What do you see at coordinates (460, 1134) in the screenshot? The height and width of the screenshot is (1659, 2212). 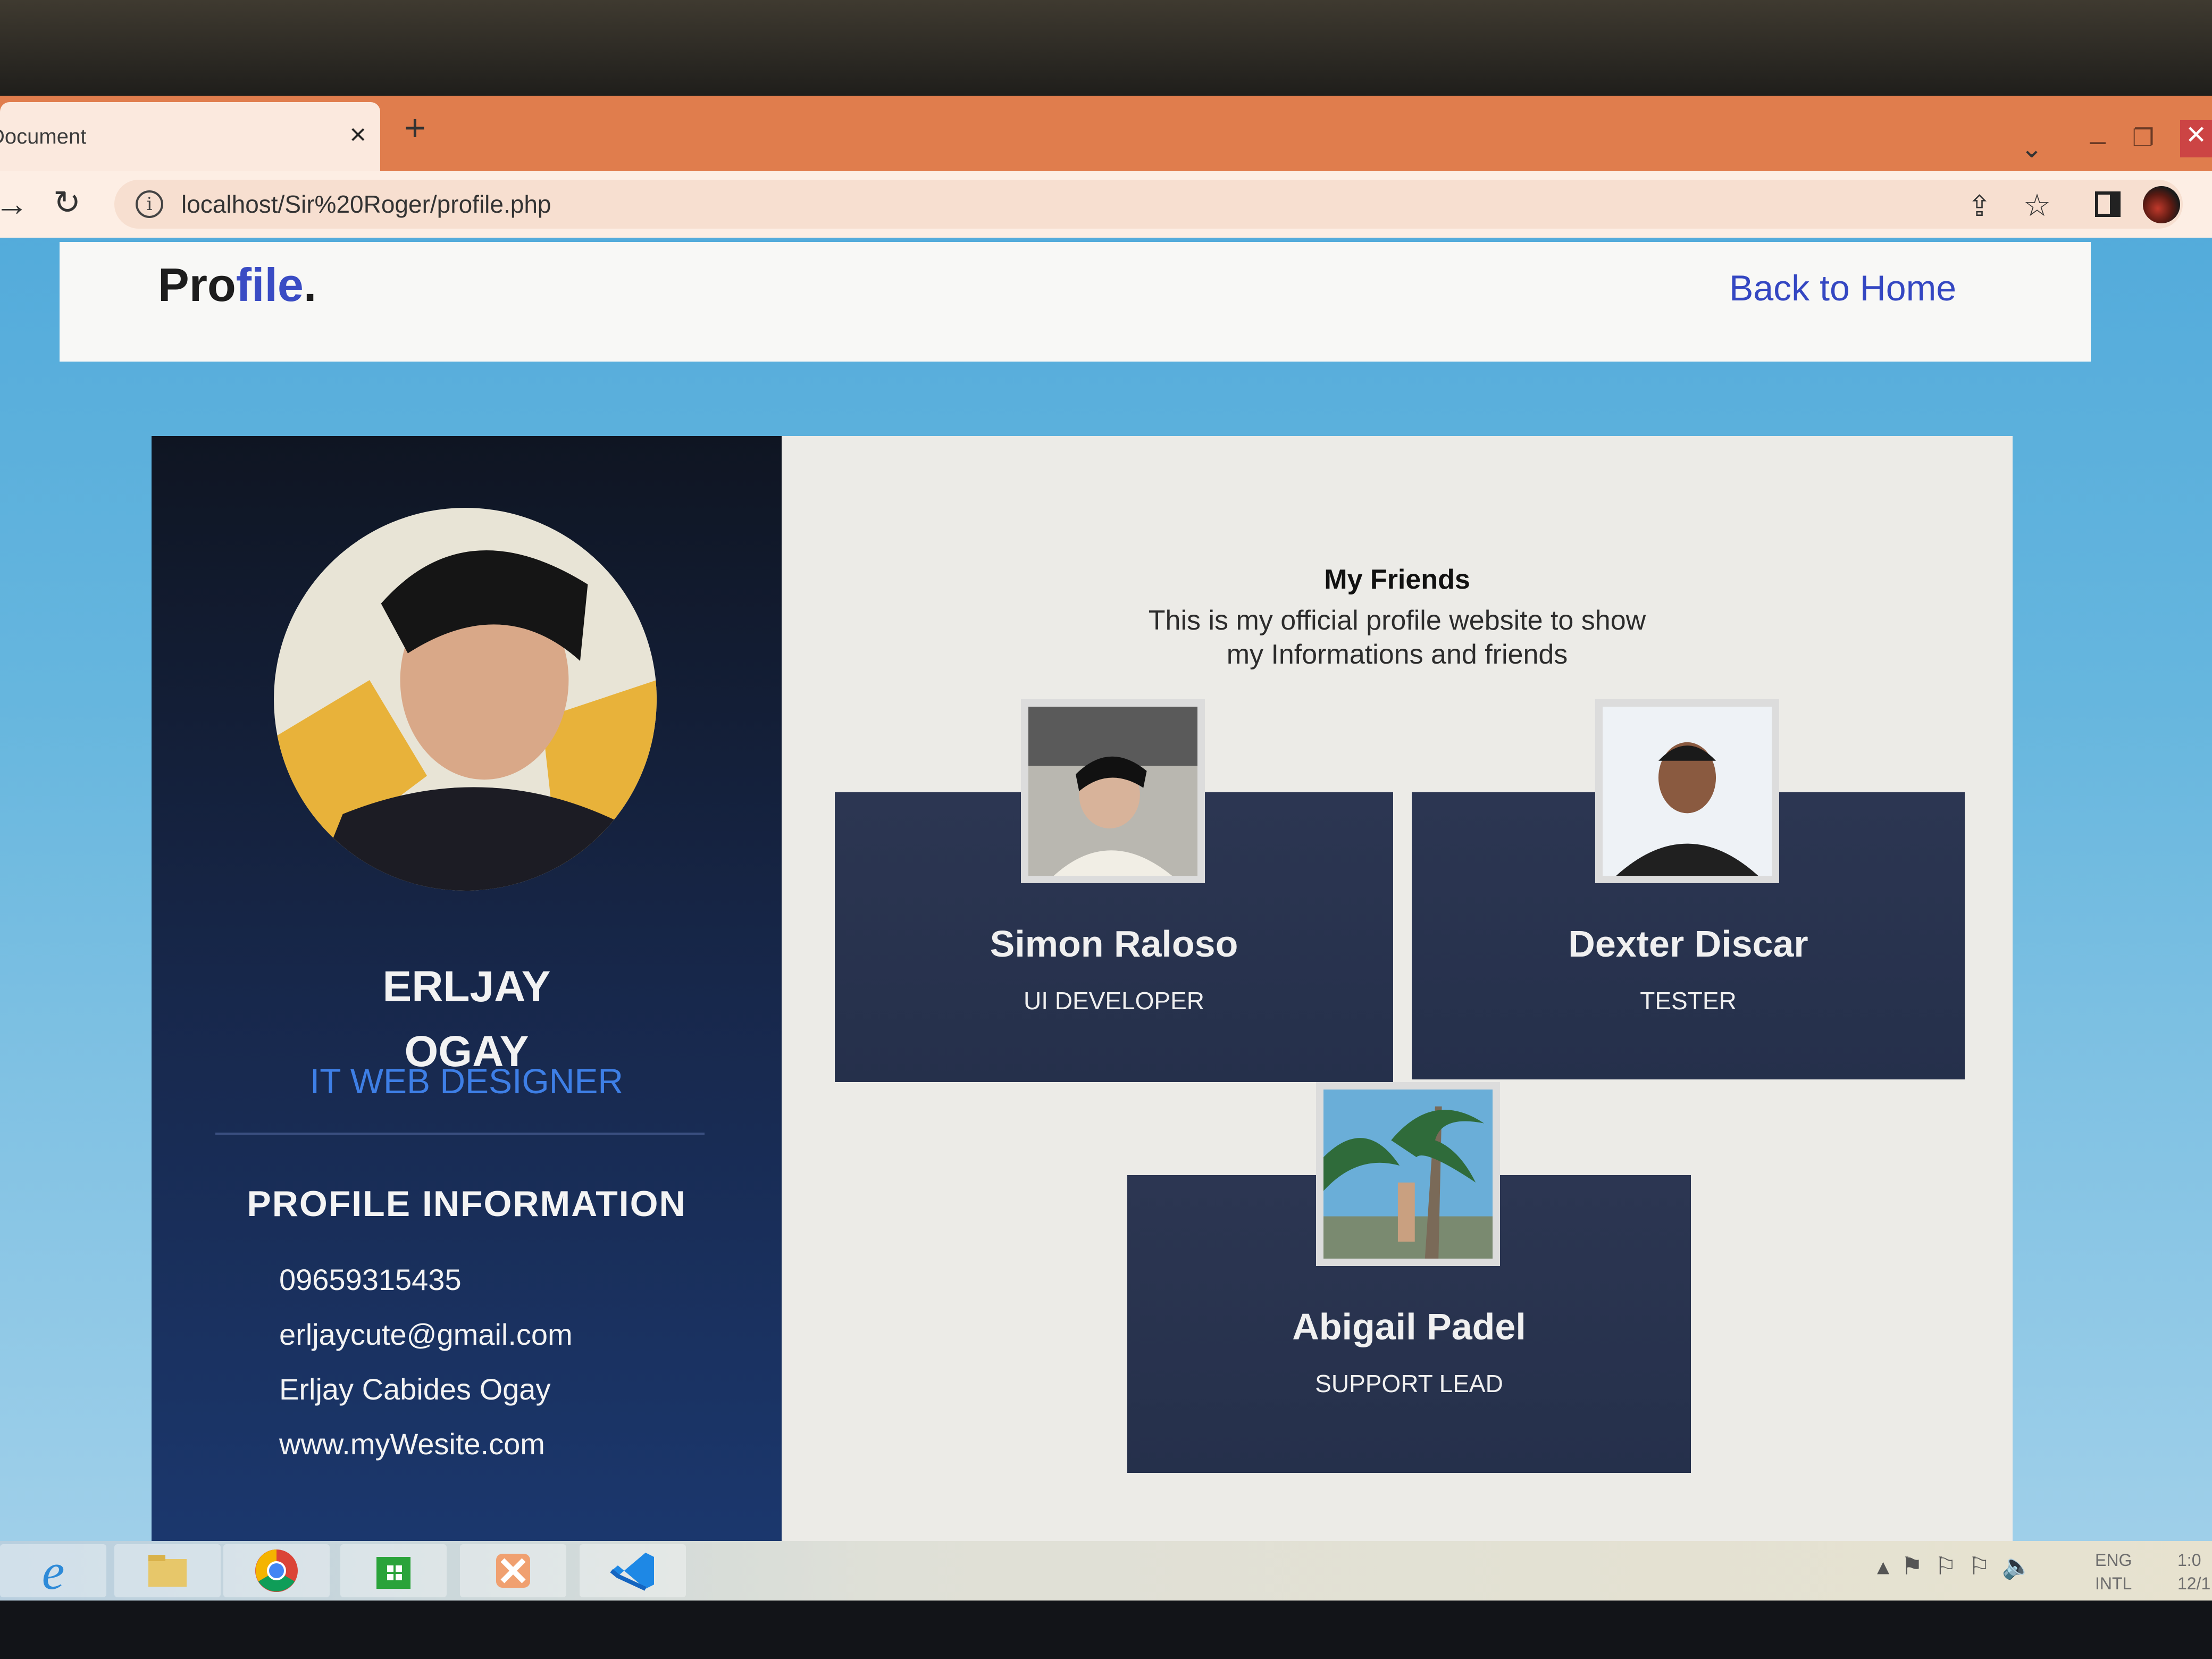 I see `divider` at bounding box center [460, 1134].